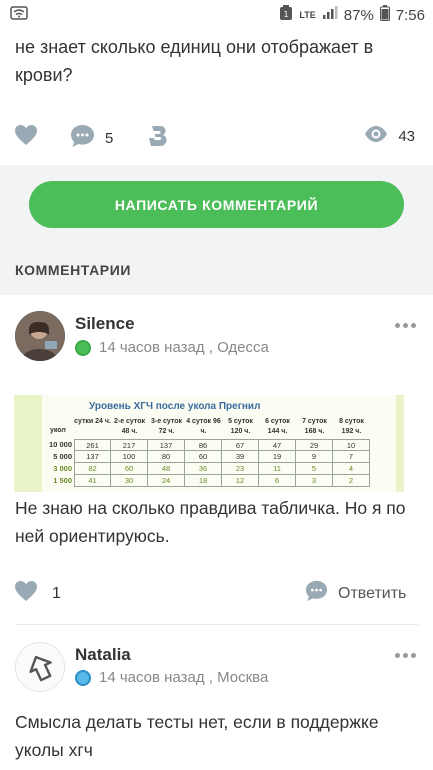  What do you see at coordinates (216, 138) in the screenshot?
I see `stats-row: 5 43` at bounding box center [216, 138].